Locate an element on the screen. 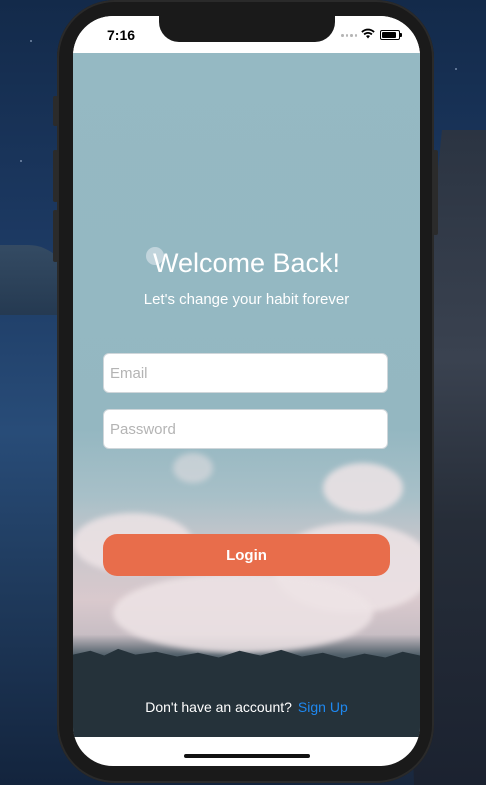 The image size is (486, 785). welcome-subtitle: Let's change your habit forever is located at coordinates (246, 299).